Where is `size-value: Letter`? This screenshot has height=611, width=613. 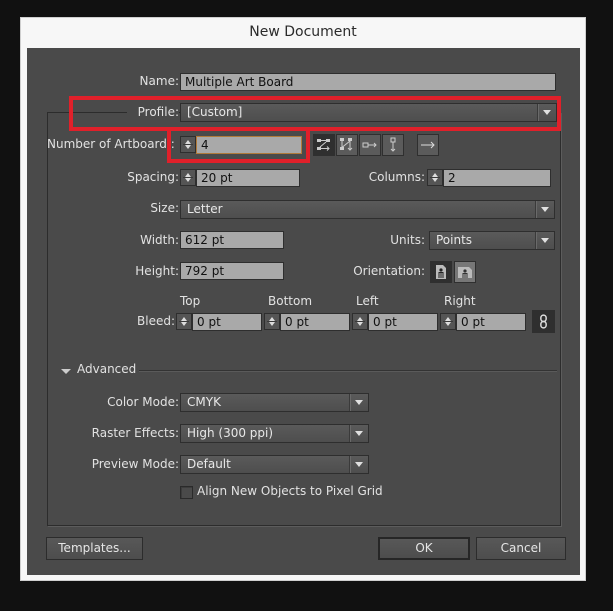 size-value: Letter is located at coordinates (205, 209).